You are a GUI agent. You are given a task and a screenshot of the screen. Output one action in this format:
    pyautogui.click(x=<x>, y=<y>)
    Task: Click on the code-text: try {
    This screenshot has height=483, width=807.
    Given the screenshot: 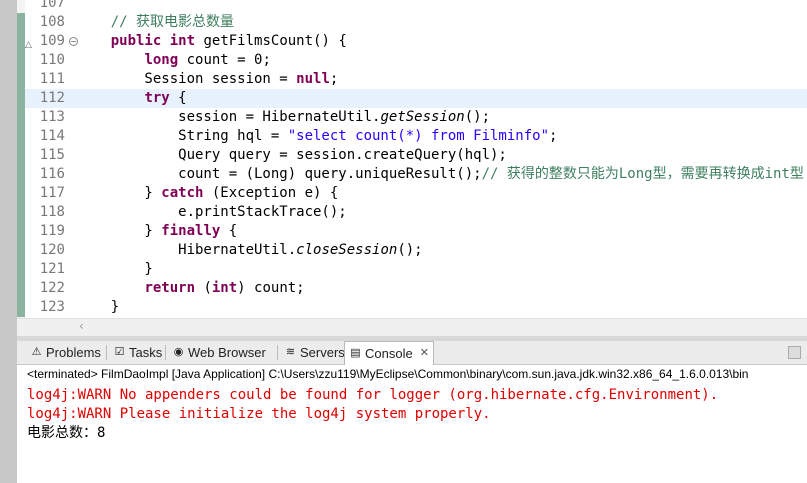 What is the action you would take?
    pyautogui.click(x=132, y=98)
    